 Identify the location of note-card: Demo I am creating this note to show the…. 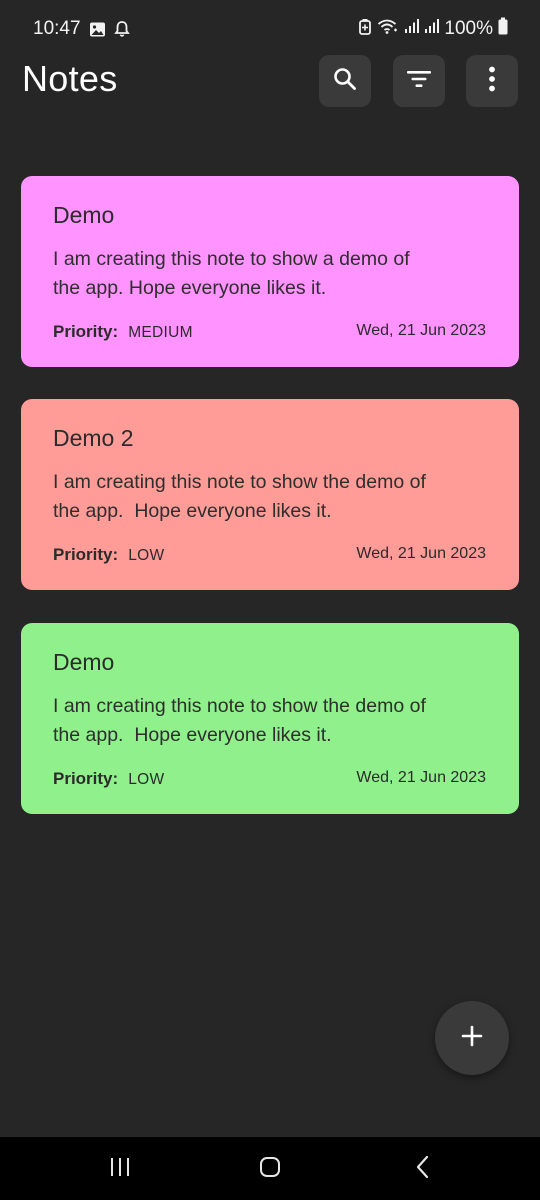
(270, 718).